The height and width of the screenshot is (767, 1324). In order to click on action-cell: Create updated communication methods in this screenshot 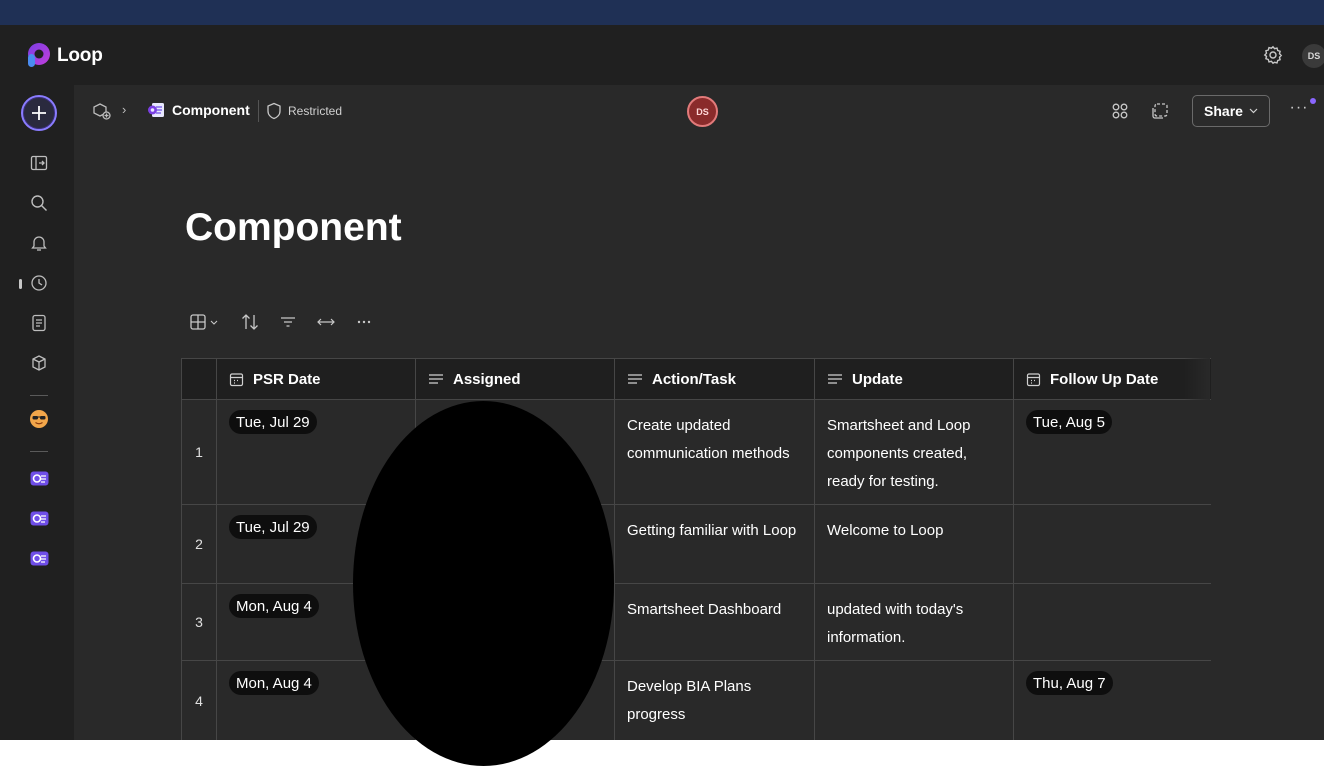, I will do `click(715, 452)`.